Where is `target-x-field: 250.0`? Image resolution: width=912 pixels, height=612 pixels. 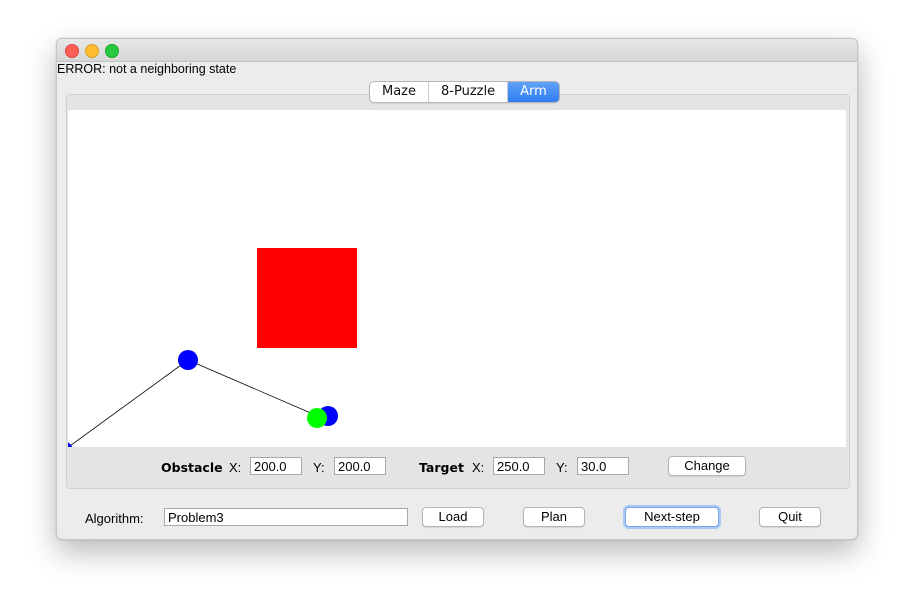
target-x-field: 250.0 is located at coordinates (519, 466).